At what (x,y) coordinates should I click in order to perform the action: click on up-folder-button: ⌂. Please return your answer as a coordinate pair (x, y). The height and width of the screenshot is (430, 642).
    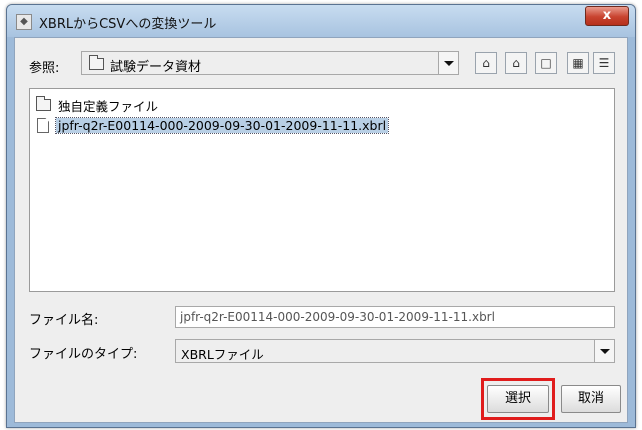
    Looking at the image, I should click on (486, 63).